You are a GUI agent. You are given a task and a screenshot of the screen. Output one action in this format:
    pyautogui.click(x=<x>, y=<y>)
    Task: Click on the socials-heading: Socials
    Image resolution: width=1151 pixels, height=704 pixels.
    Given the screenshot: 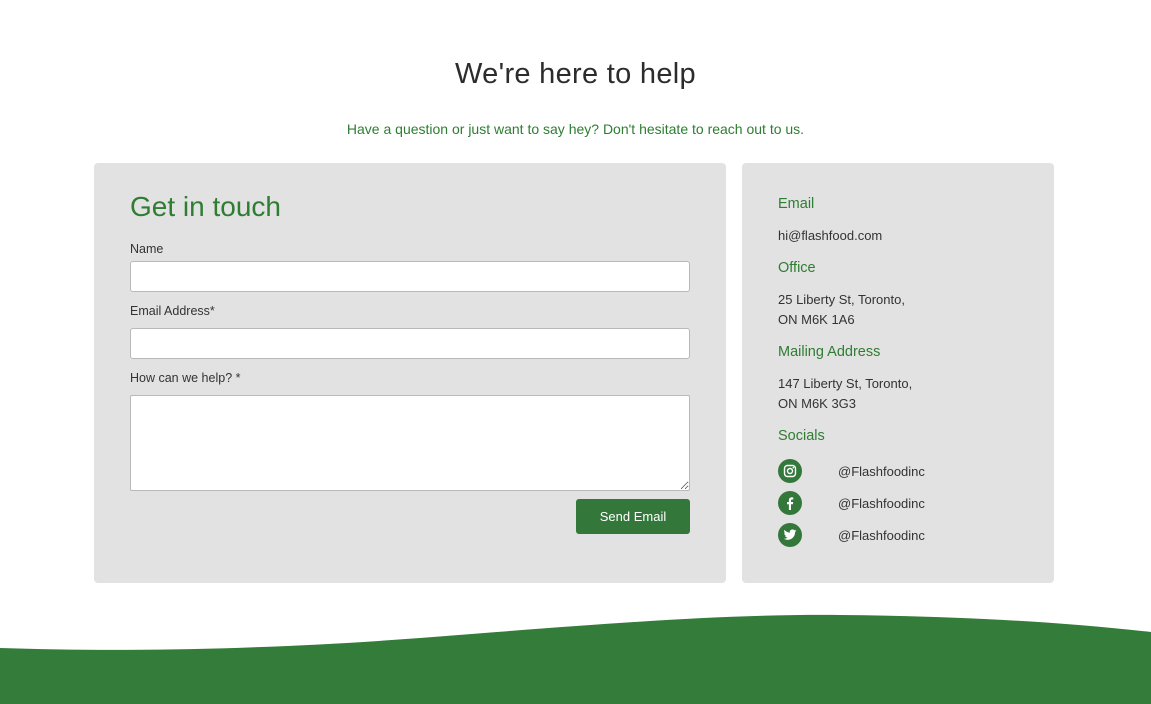 What is the action you would take?
    pyautogui.click(x=801, y=436)
    